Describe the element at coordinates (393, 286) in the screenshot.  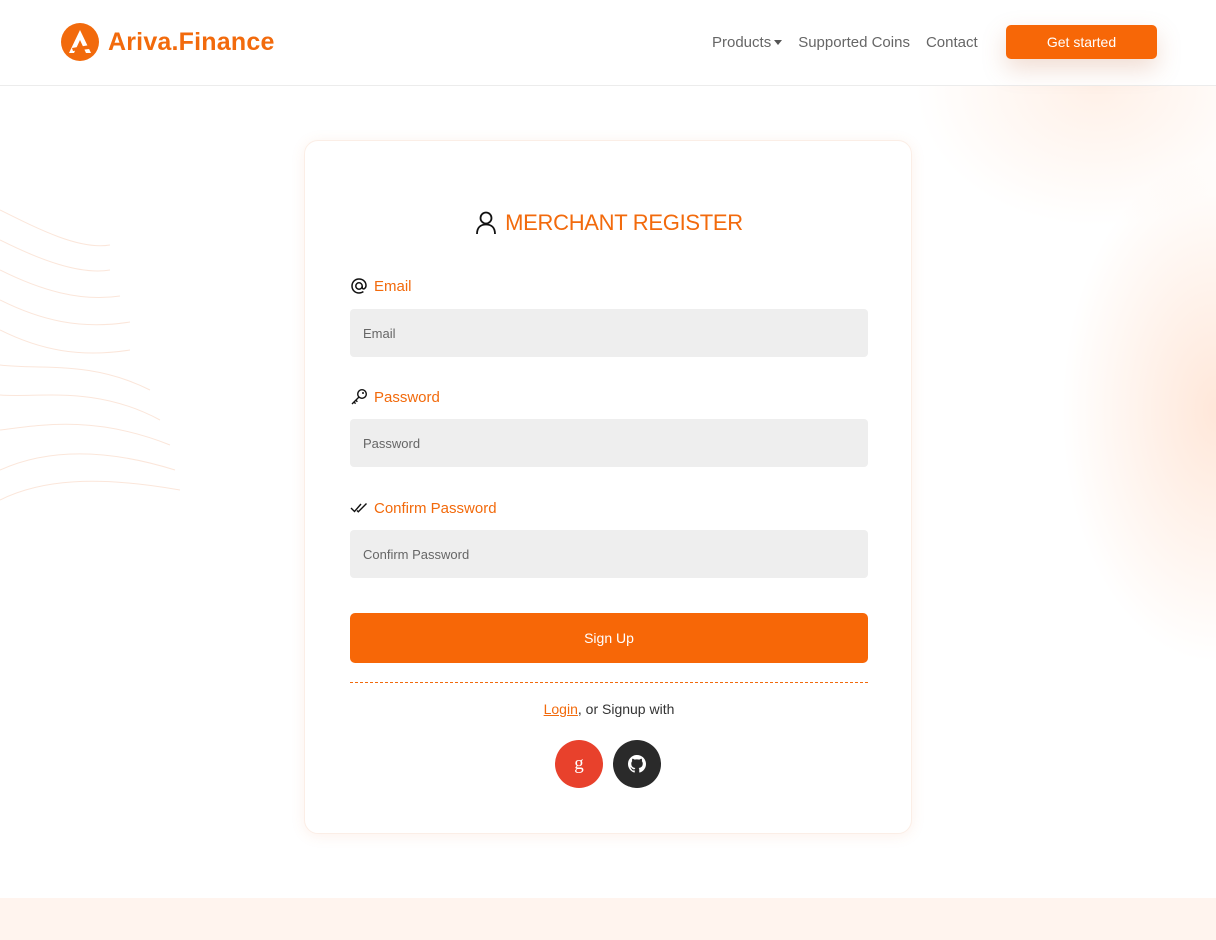
I see `email-label-text: Email` at that location.